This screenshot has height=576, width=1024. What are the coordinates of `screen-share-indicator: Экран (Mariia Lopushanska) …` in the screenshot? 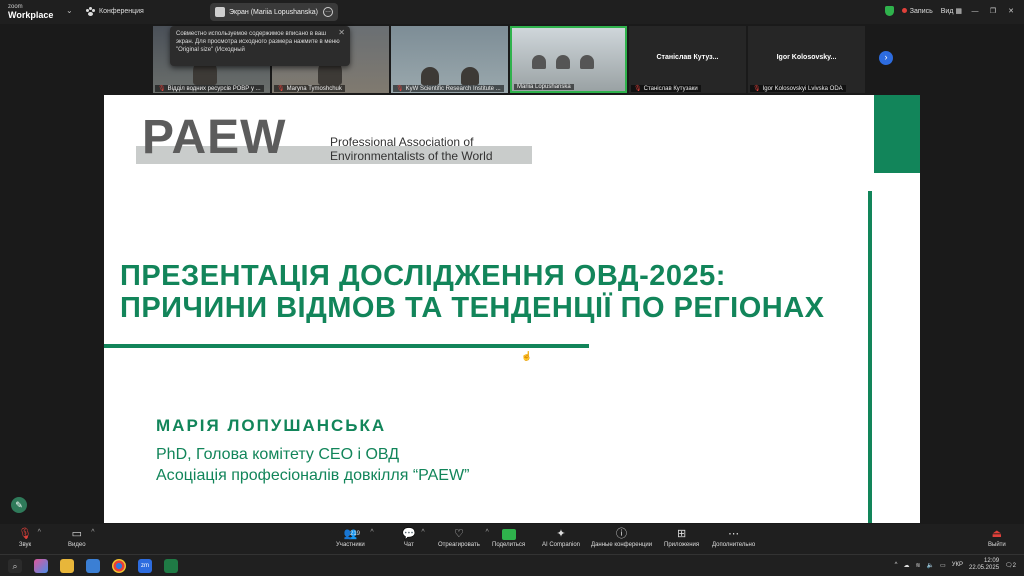 It's located at (274, 12).